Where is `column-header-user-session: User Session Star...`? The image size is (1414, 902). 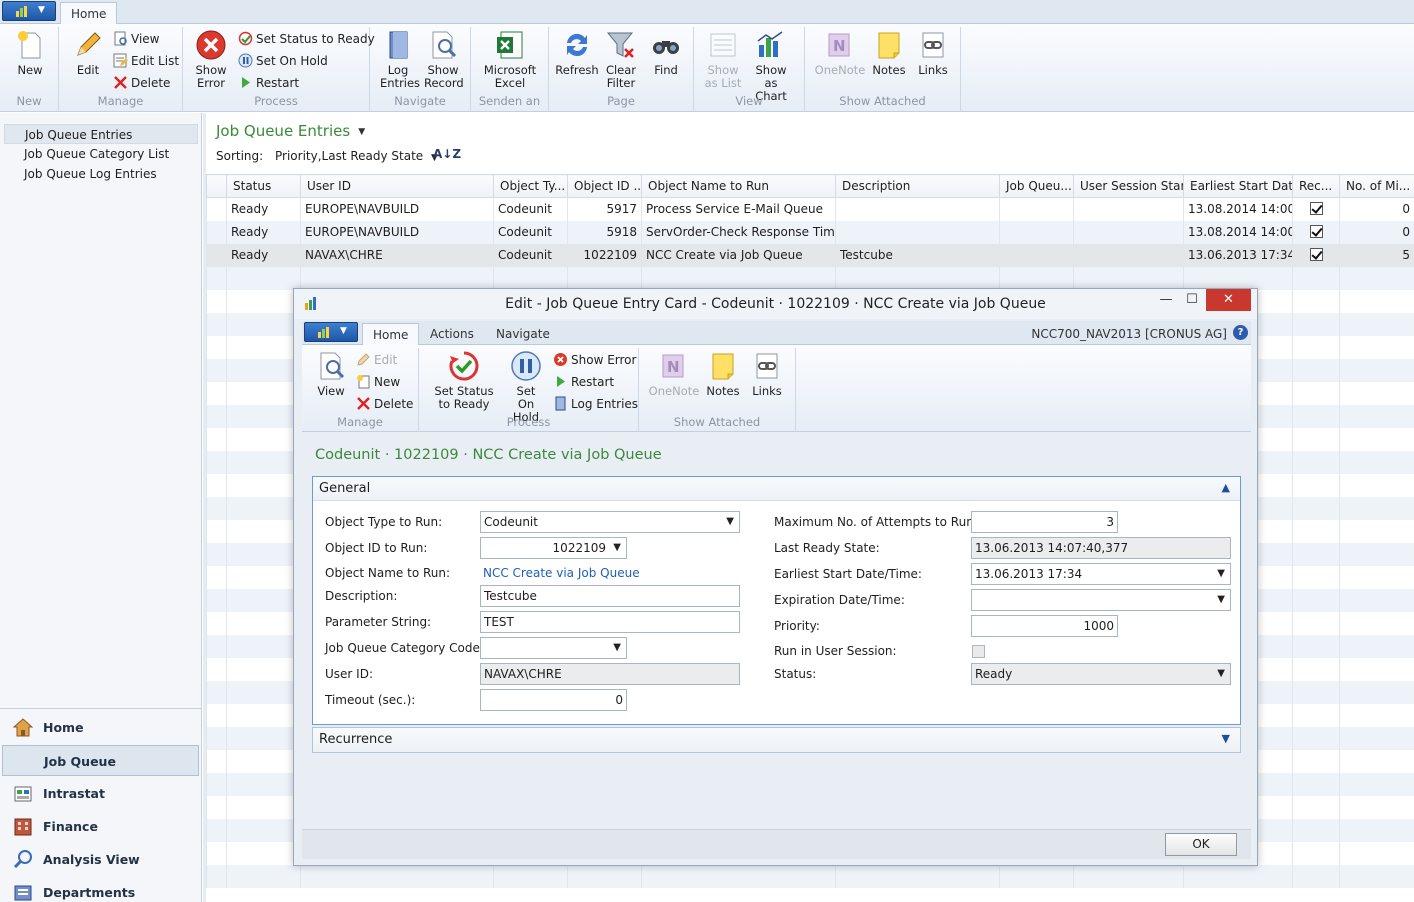
column-header-user-session: User Session Star... is located at coordinates (1128, 186).